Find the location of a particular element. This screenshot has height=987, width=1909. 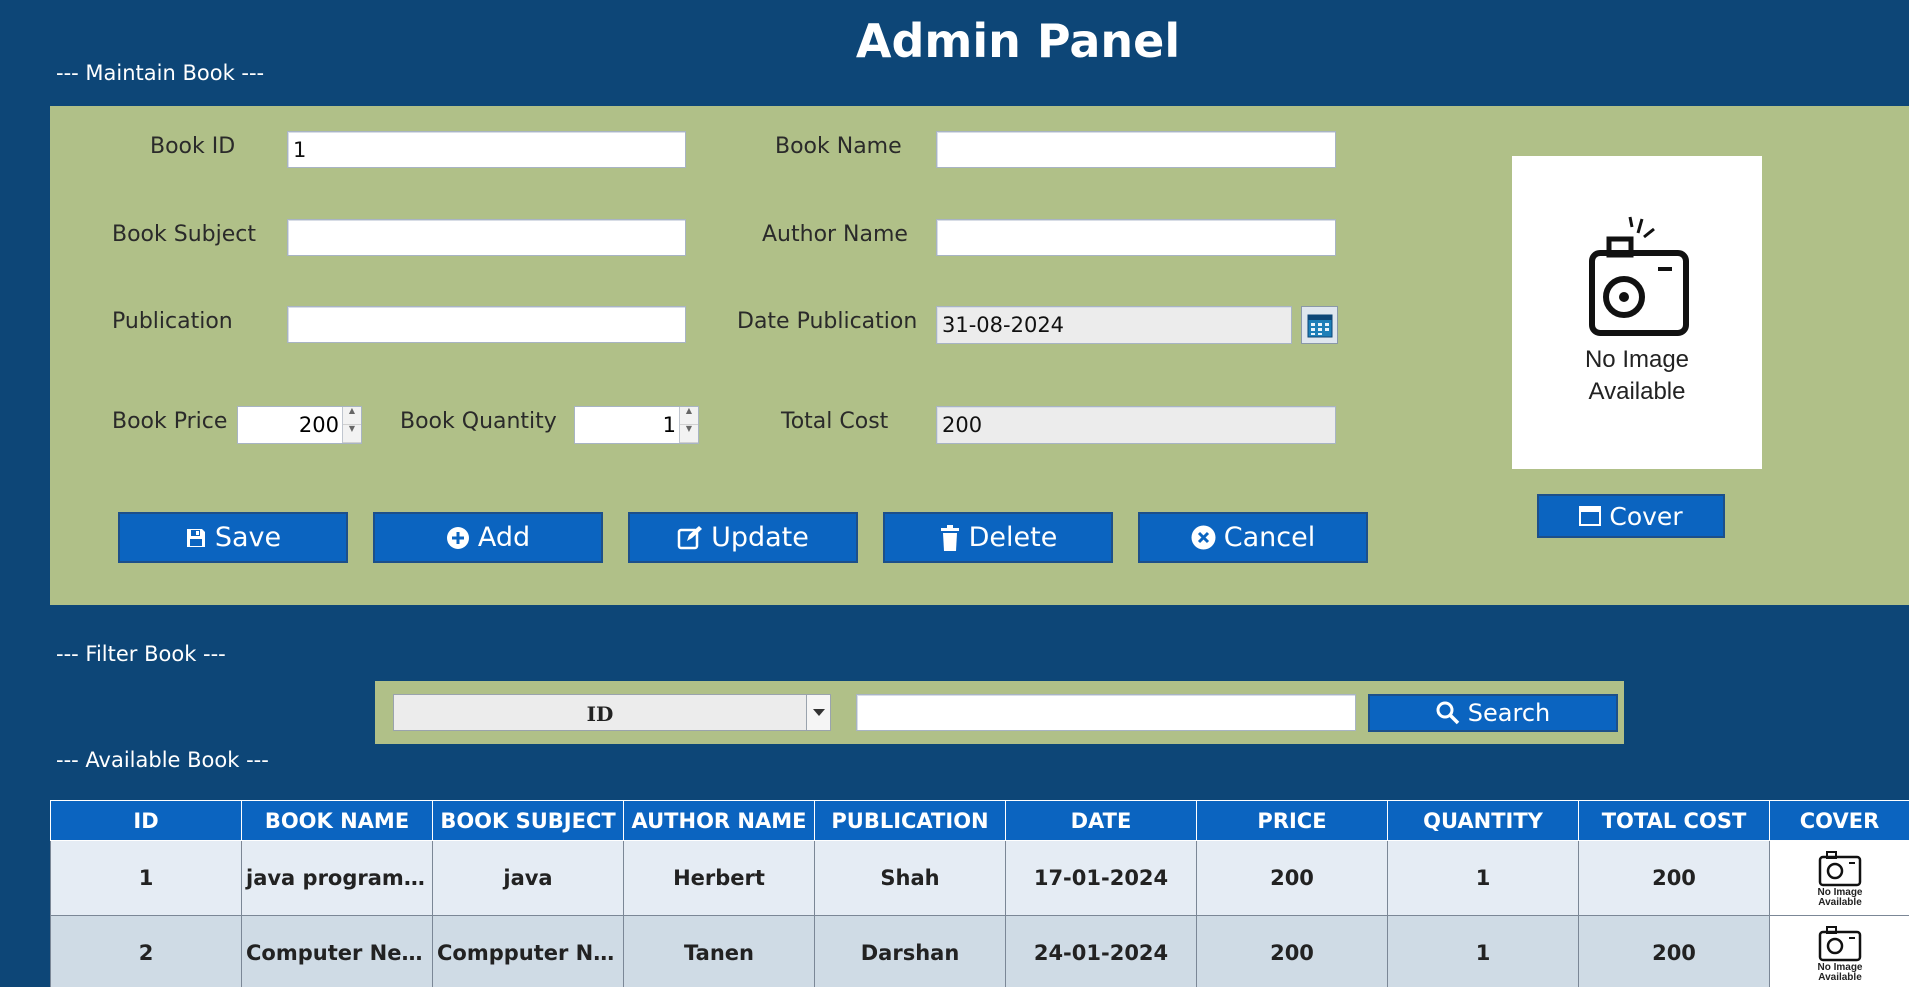

cover-button: Cover is located at coordinates (1631, 516).